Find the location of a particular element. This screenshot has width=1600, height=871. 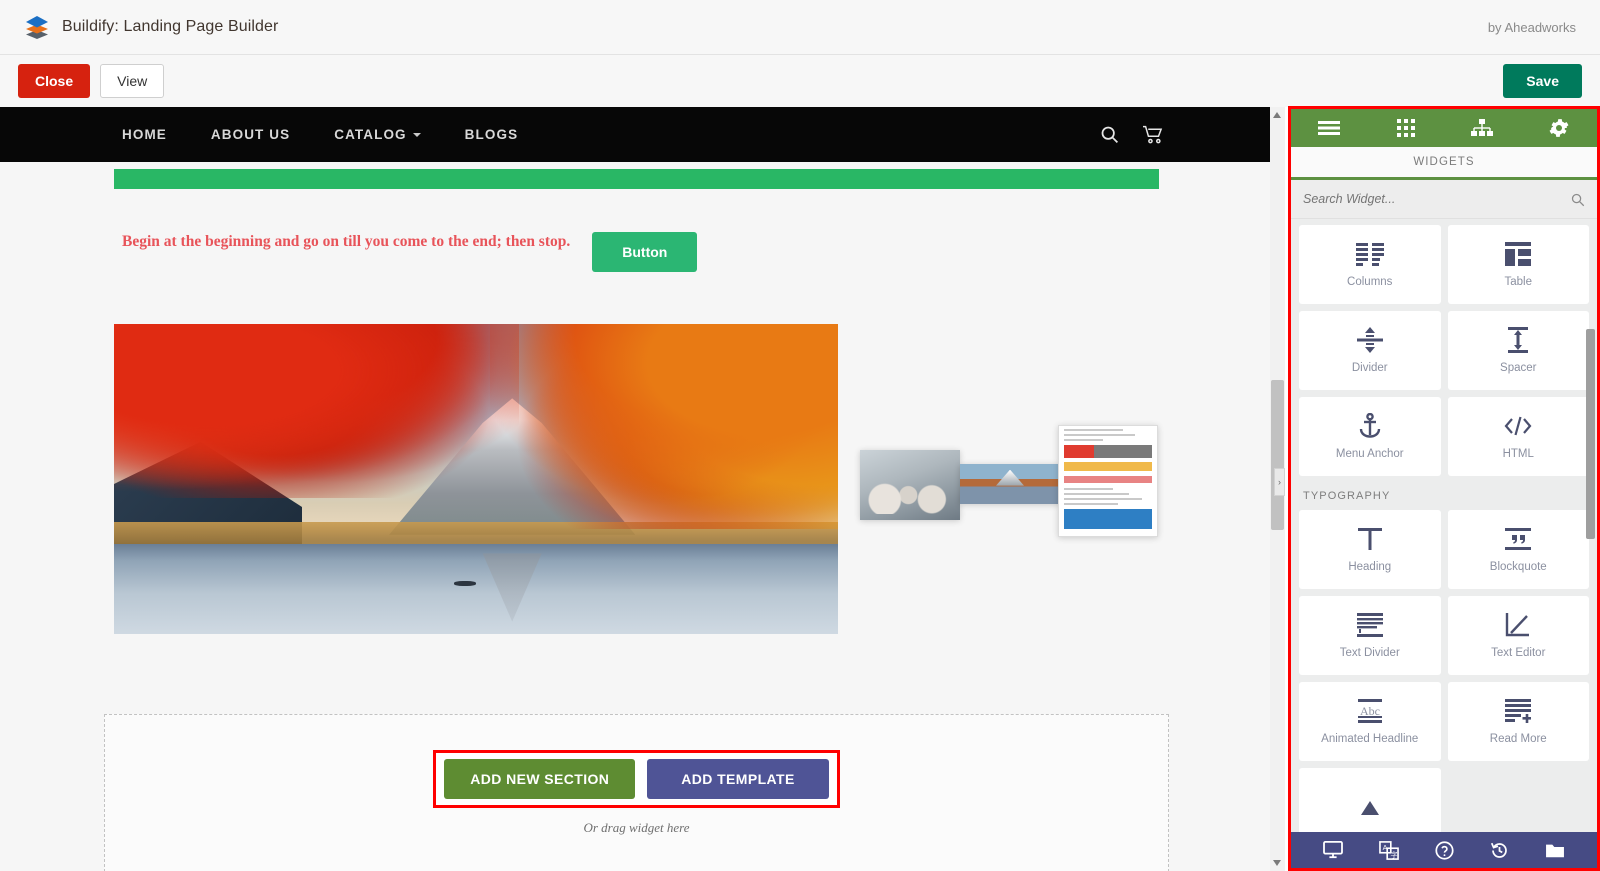

widget-tile-blockquote: Blockquote is located at coordinates (1518, 549).